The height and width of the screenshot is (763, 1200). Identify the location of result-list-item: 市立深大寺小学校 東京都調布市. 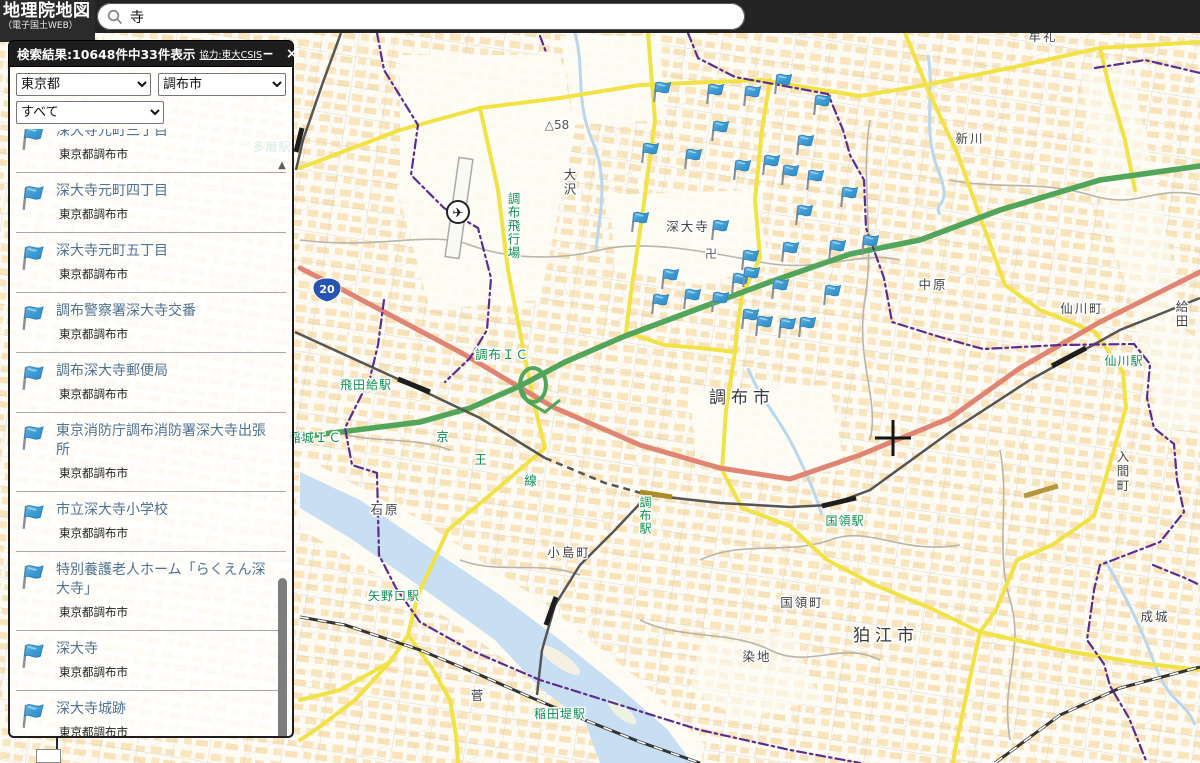
(151, 522).